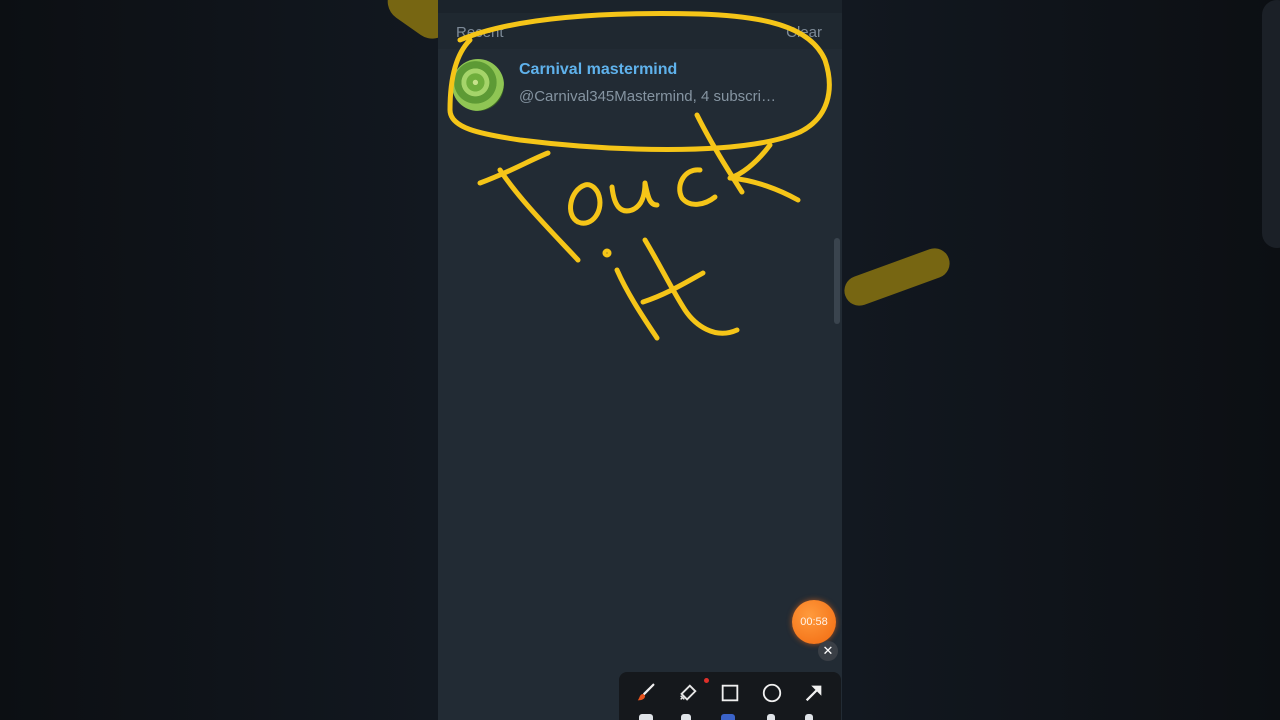  I want to click on brush-icon, so click(646, 693).